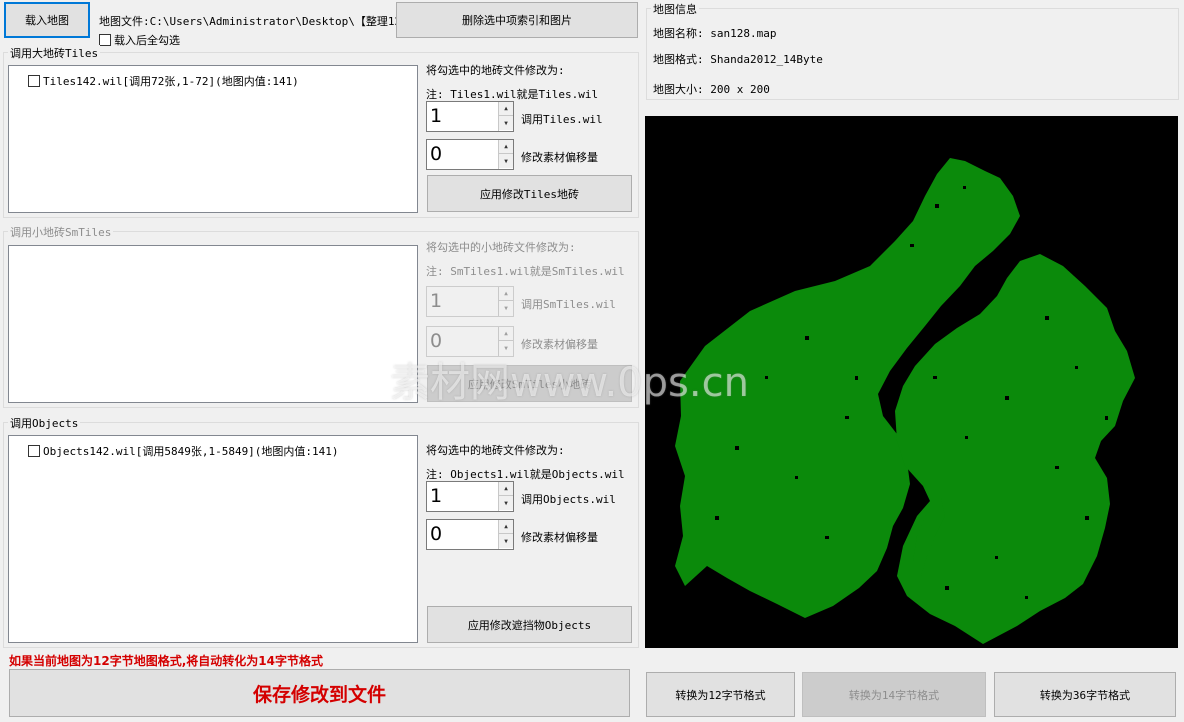 The image size is (1184, 722). Describe the element at coordinates (517, 20) in the screenshot. I see `delete-selected-button: 删除选中项索引和图片` at that location.